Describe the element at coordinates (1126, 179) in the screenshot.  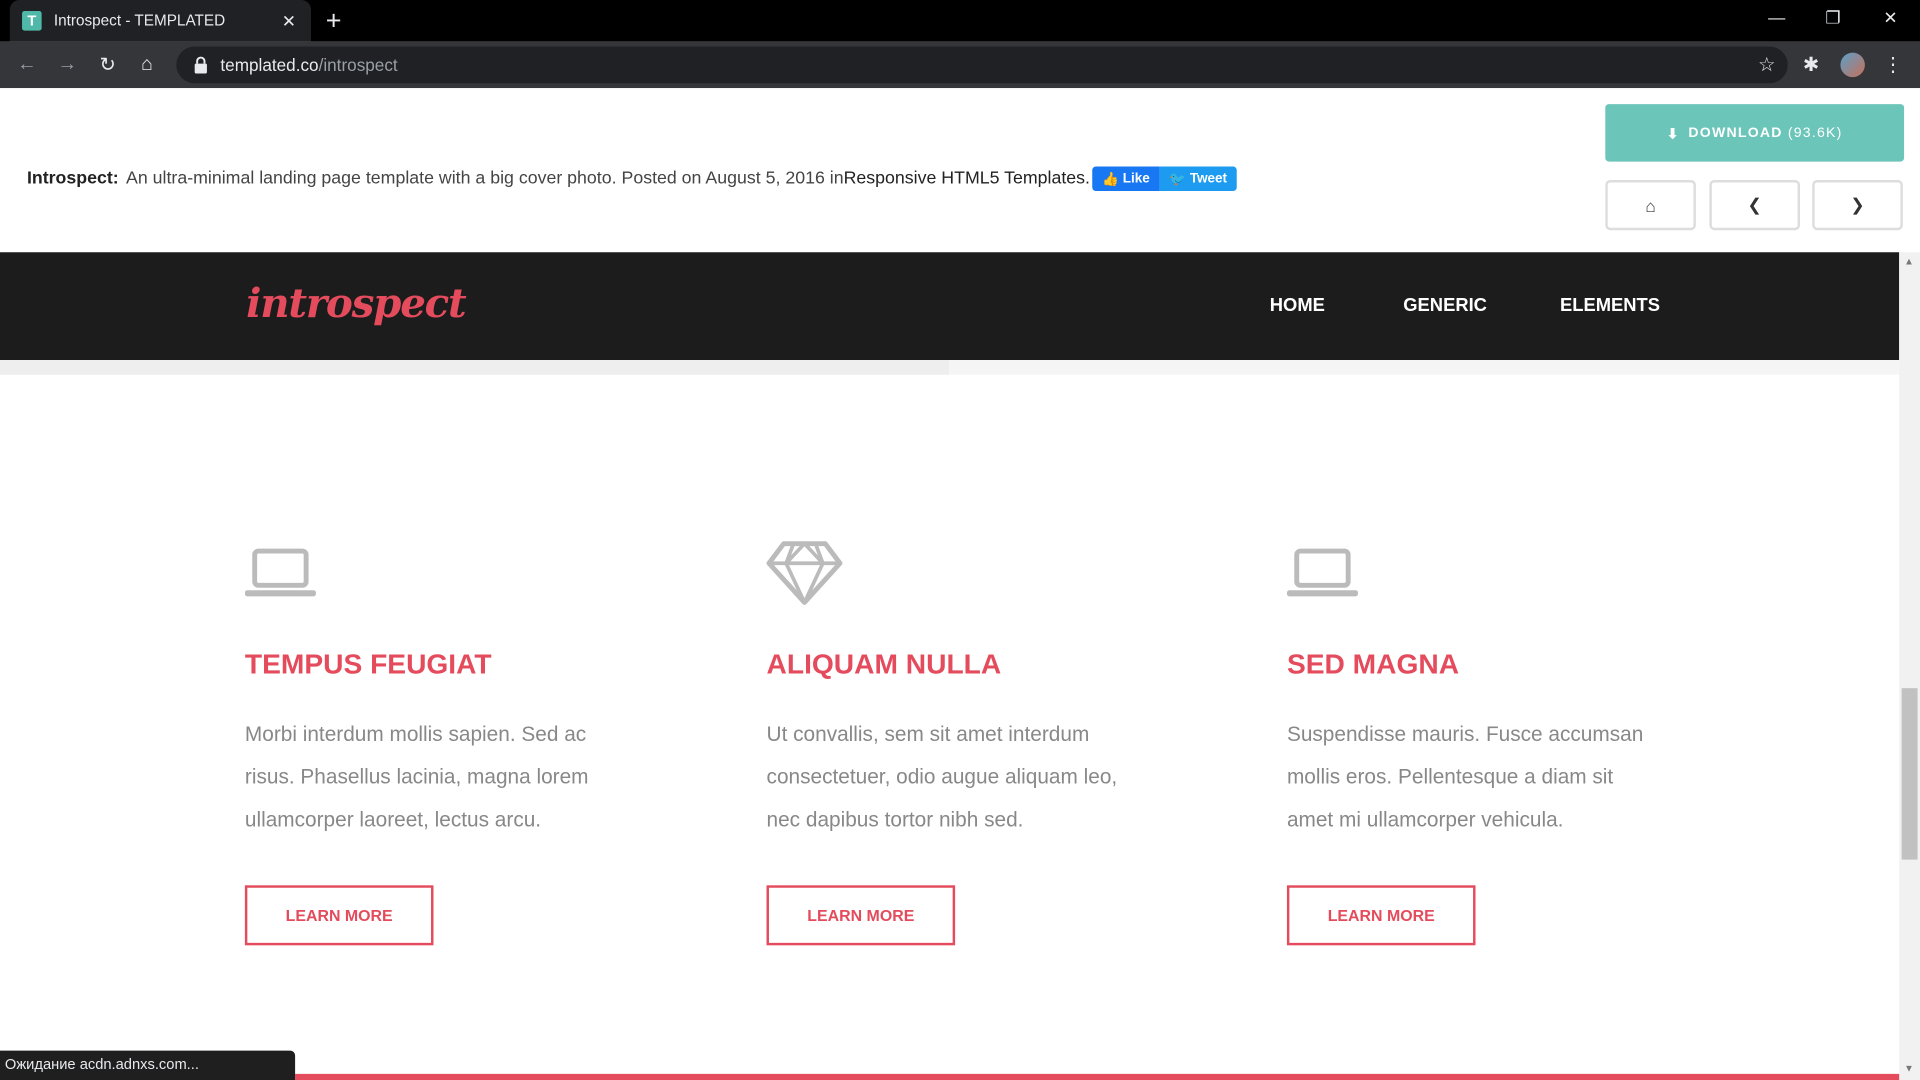
I see `facebook-like-button: 👍 Like` at that location.